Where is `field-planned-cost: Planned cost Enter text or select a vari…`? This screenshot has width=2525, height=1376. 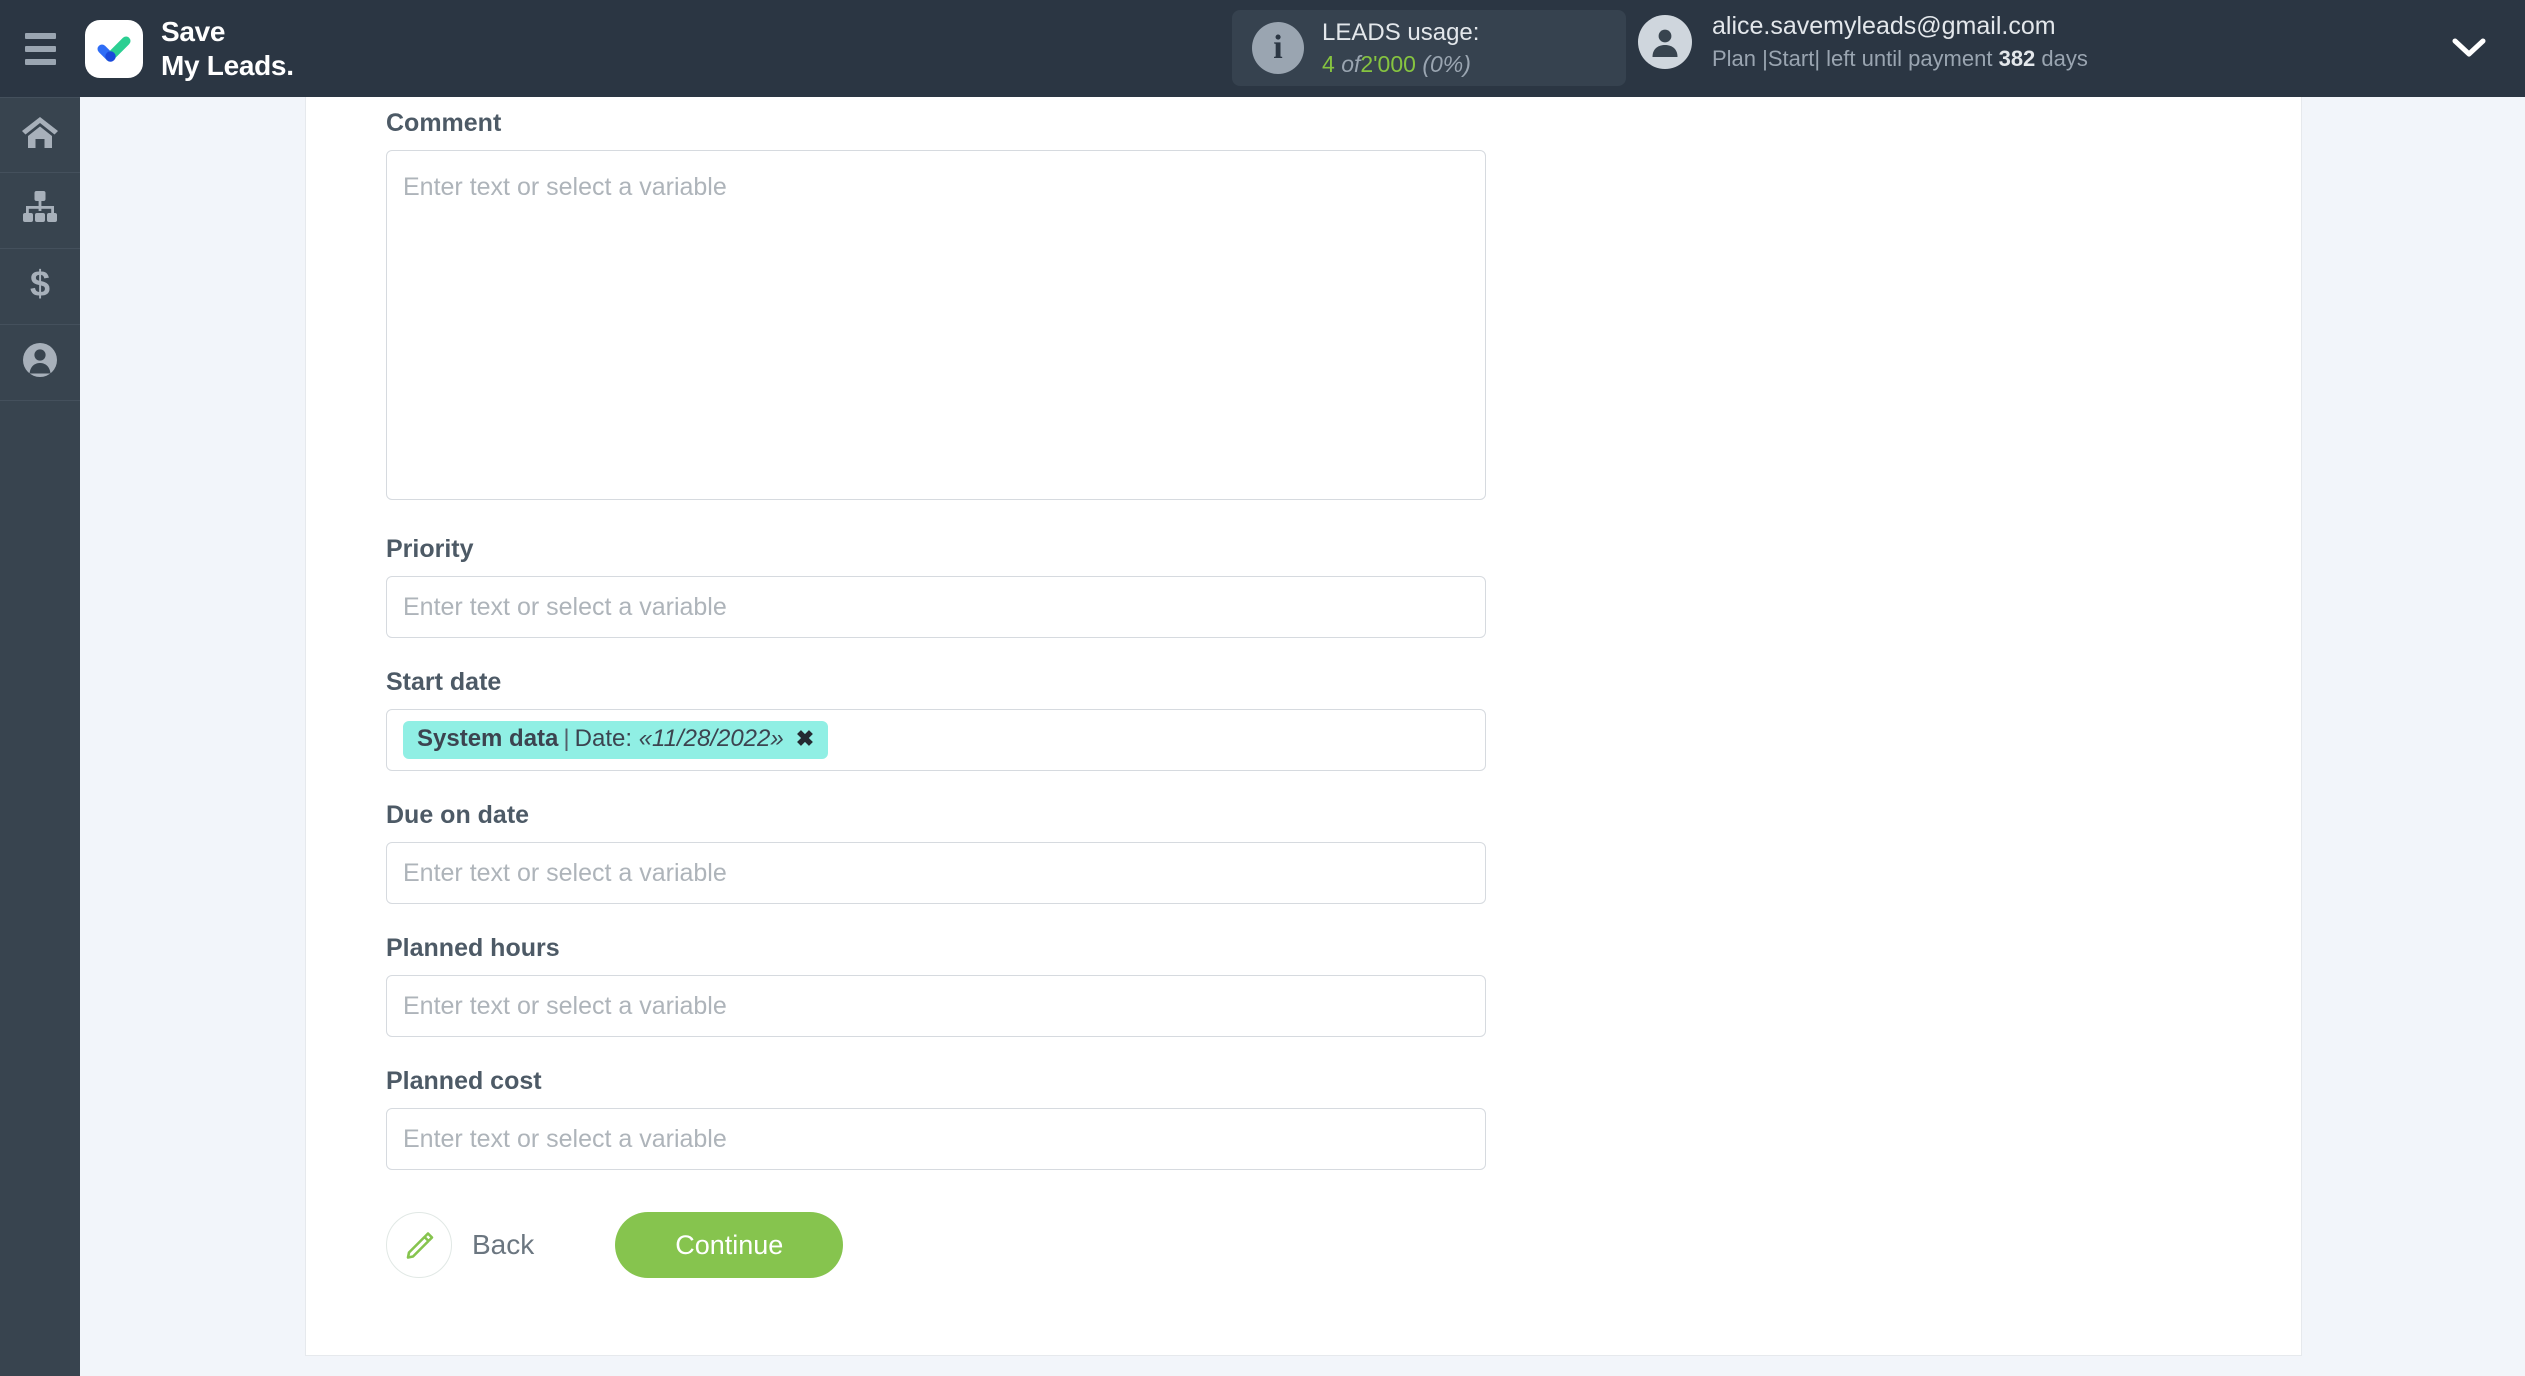
field-planned-cost: Planned cost Enter text or select a vari… is located at coordinates (946, 1118).